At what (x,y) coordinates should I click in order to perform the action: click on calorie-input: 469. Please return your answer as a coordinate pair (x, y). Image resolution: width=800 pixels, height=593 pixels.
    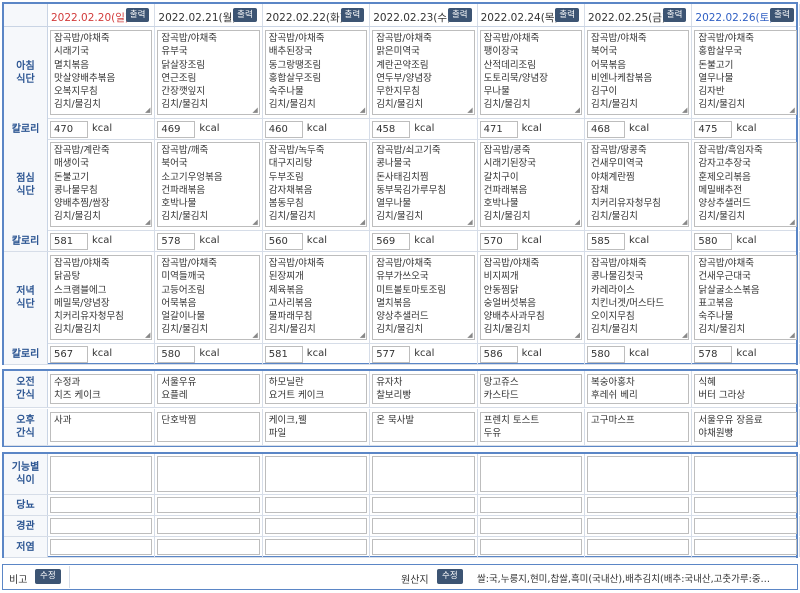
    Looking at the image, I should click on (176, 129).